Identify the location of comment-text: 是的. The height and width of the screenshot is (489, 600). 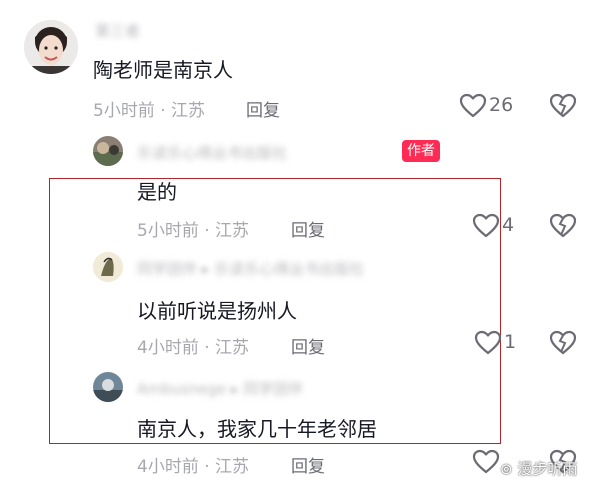
(157, 192).